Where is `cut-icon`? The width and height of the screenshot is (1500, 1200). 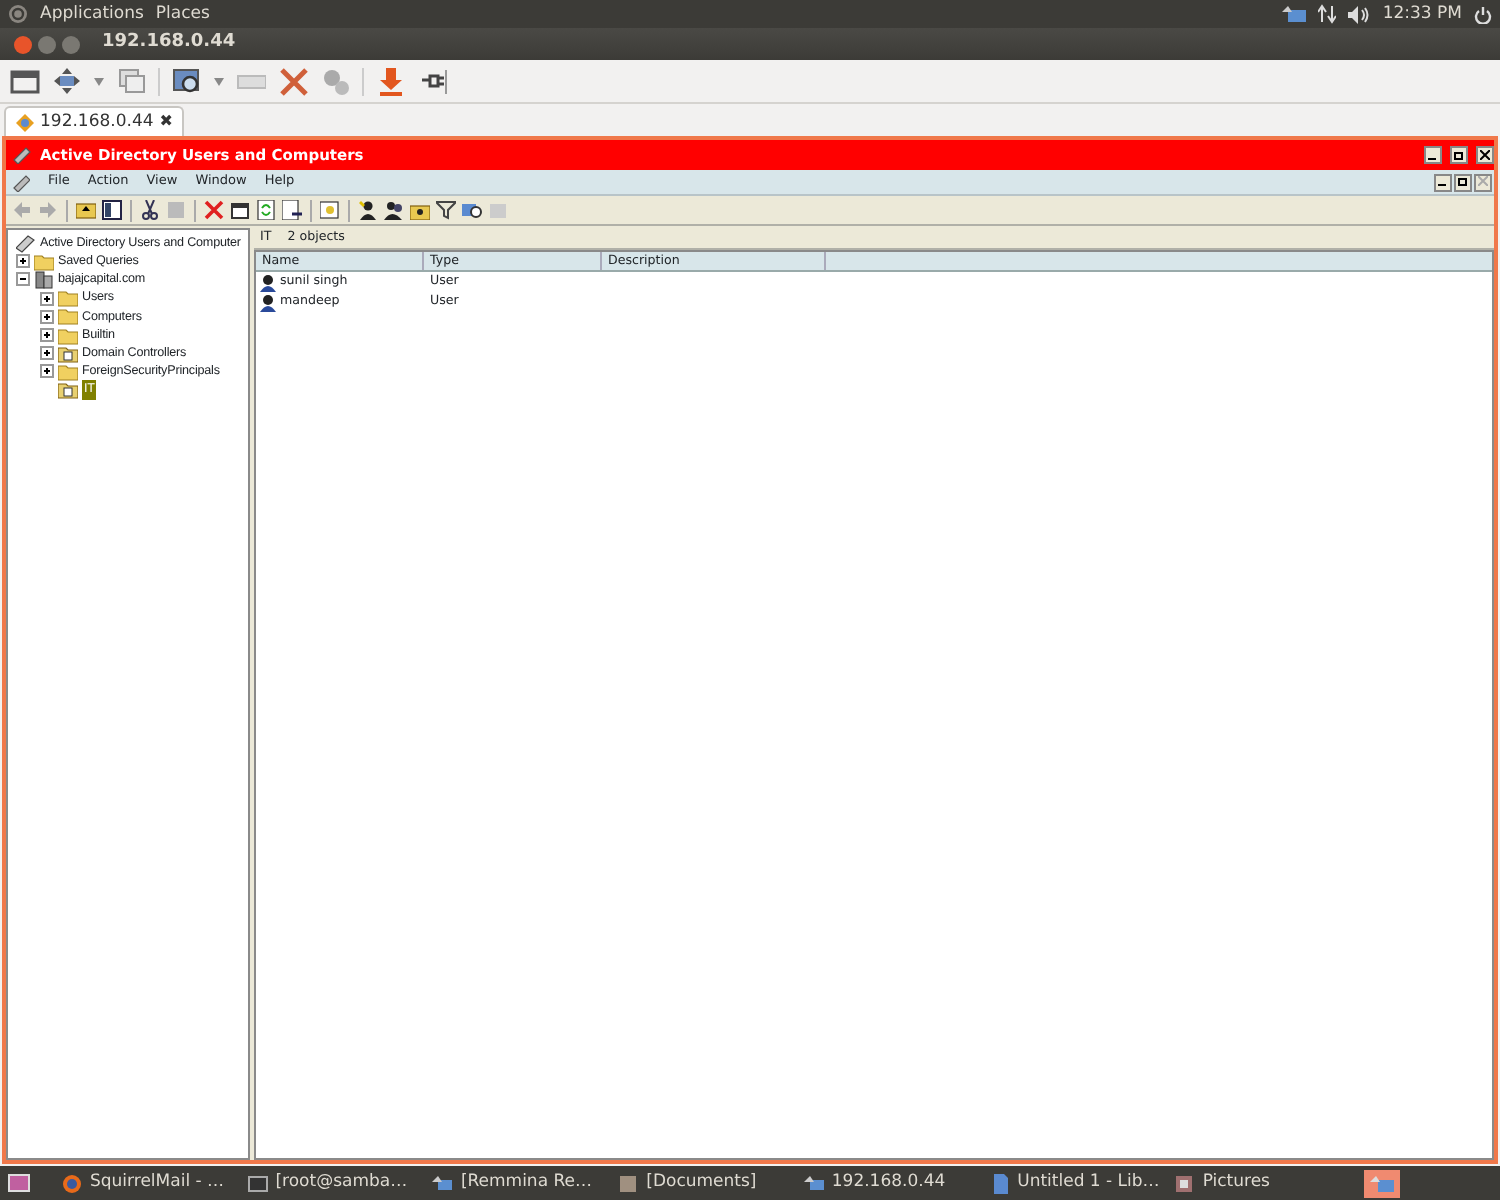
cut-icon is located at coordinates (150, 210).